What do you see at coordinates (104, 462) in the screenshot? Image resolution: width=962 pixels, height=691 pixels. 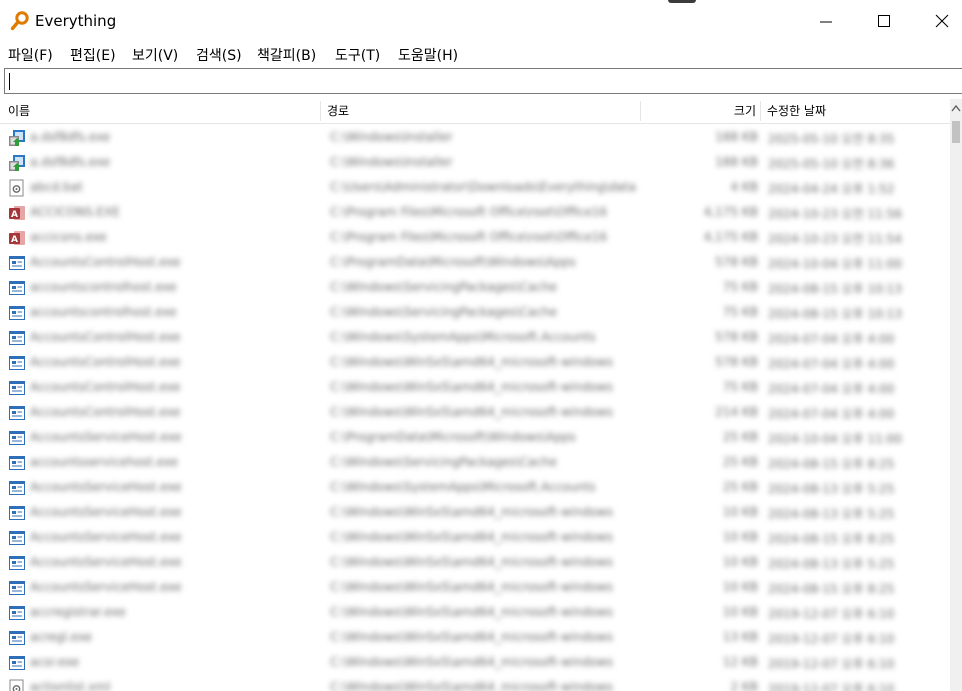 I see `file-name-cell: accountsservicehost.exe` at bounding box center [104, 462].